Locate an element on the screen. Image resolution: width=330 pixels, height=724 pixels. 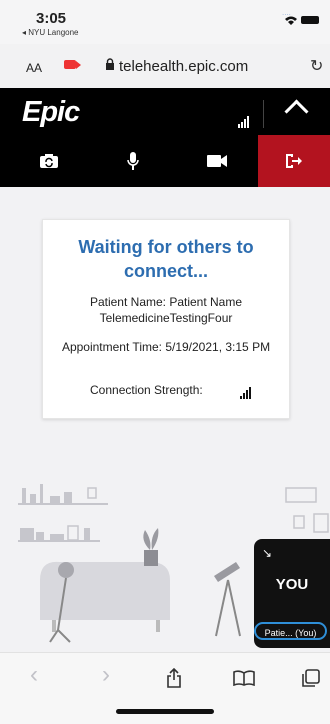
forward-button: › is located at coordinates (106, 675).